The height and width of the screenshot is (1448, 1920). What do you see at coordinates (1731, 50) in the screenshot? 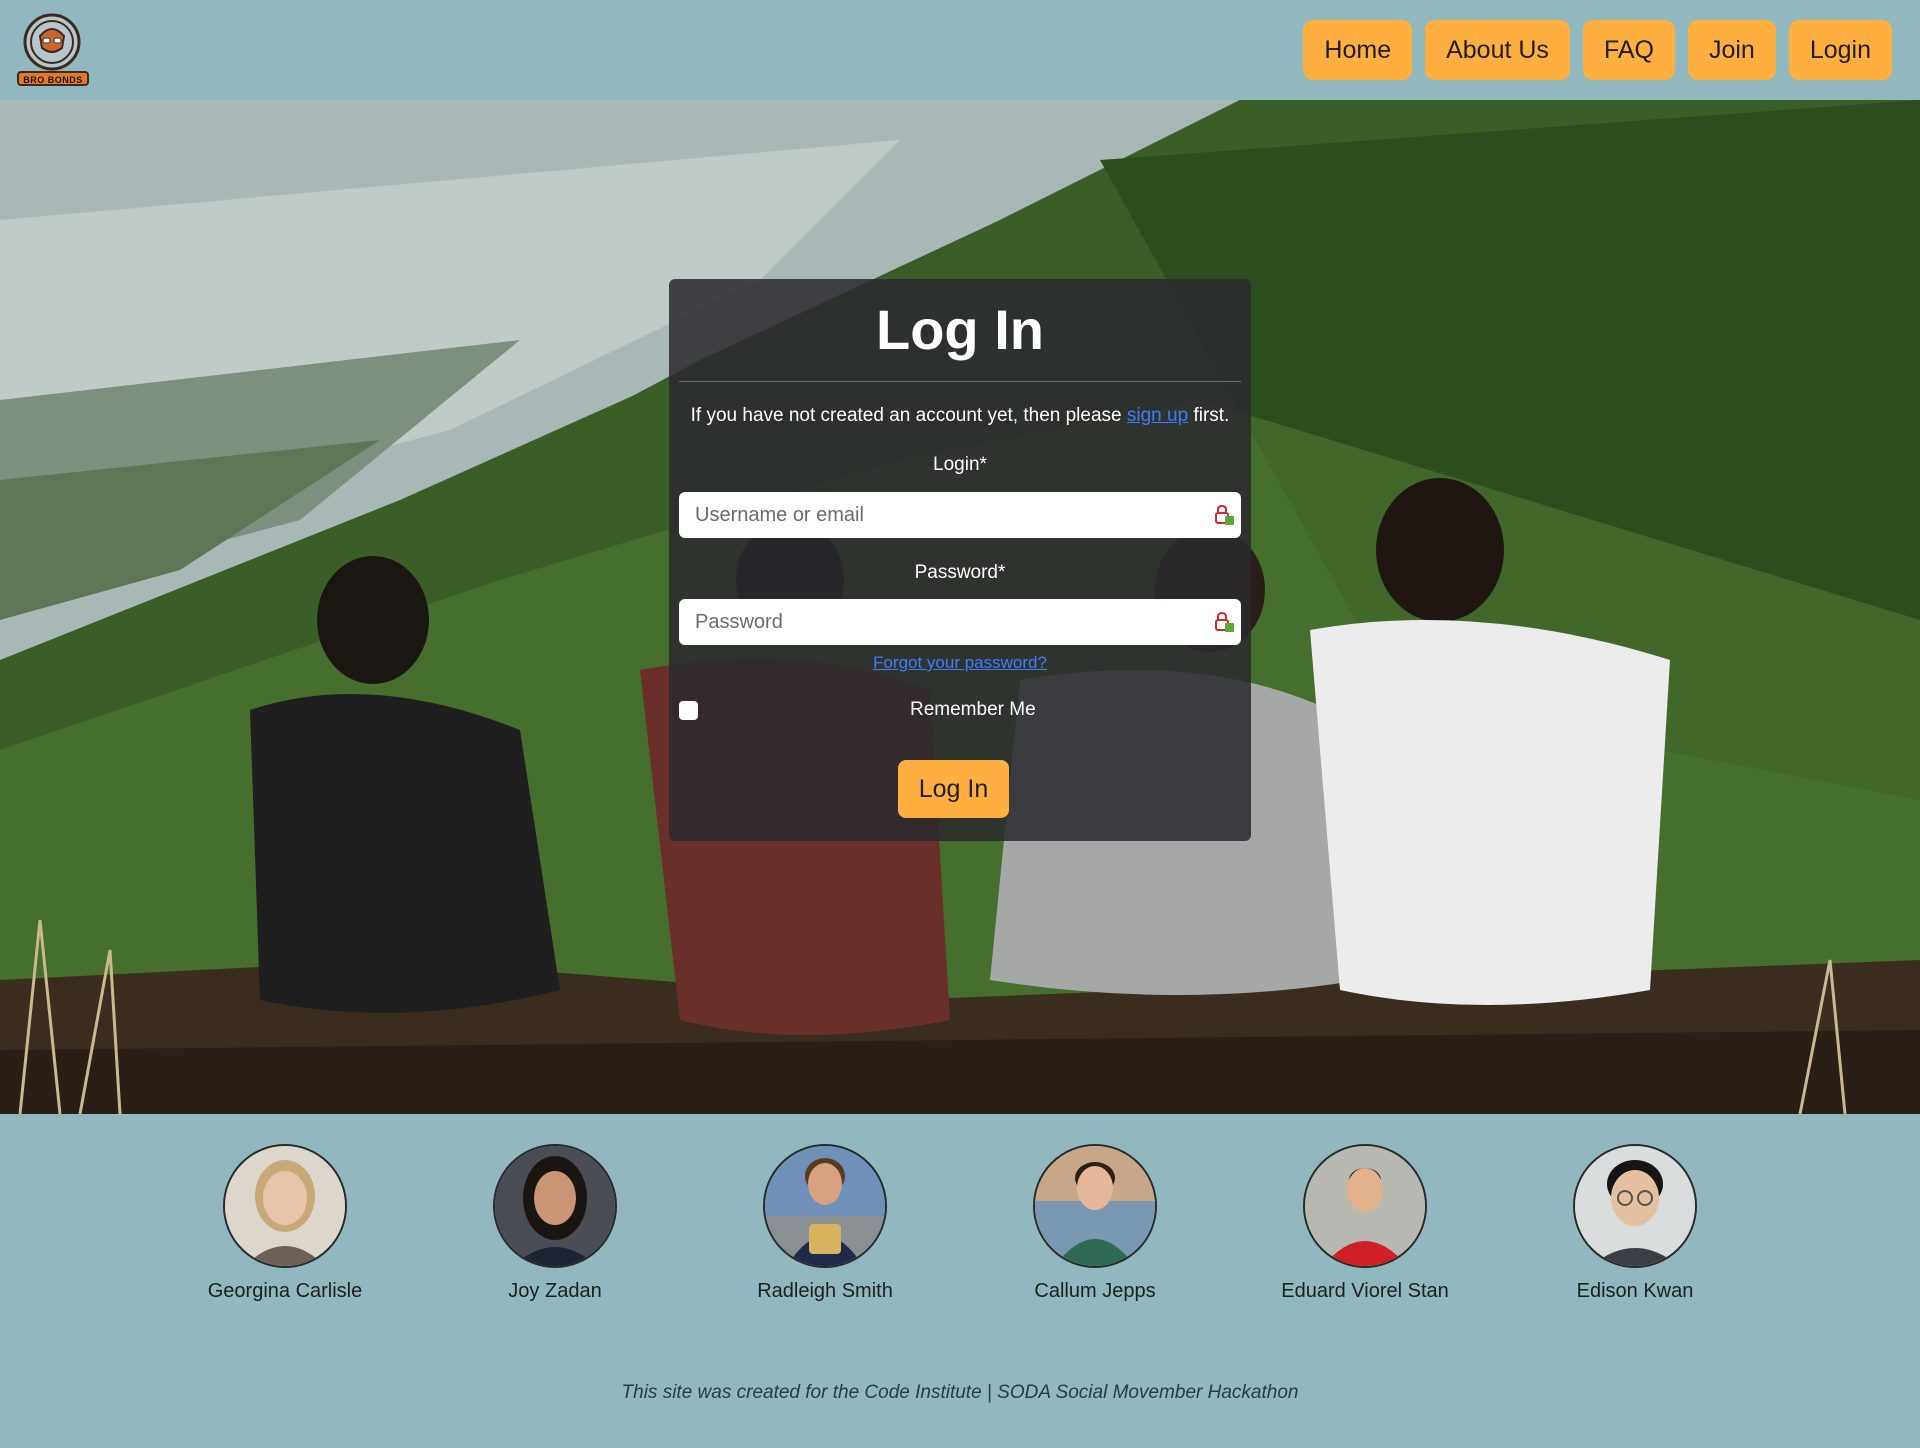
I see `nav-join-button: Join` at bounding box center [1731, 50].